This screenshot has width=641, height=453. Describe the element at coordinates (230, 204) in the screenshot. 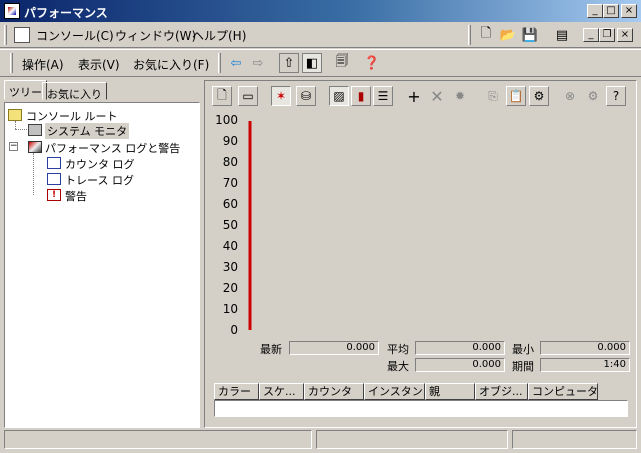

I see `y-tick-label: 60` at that location.